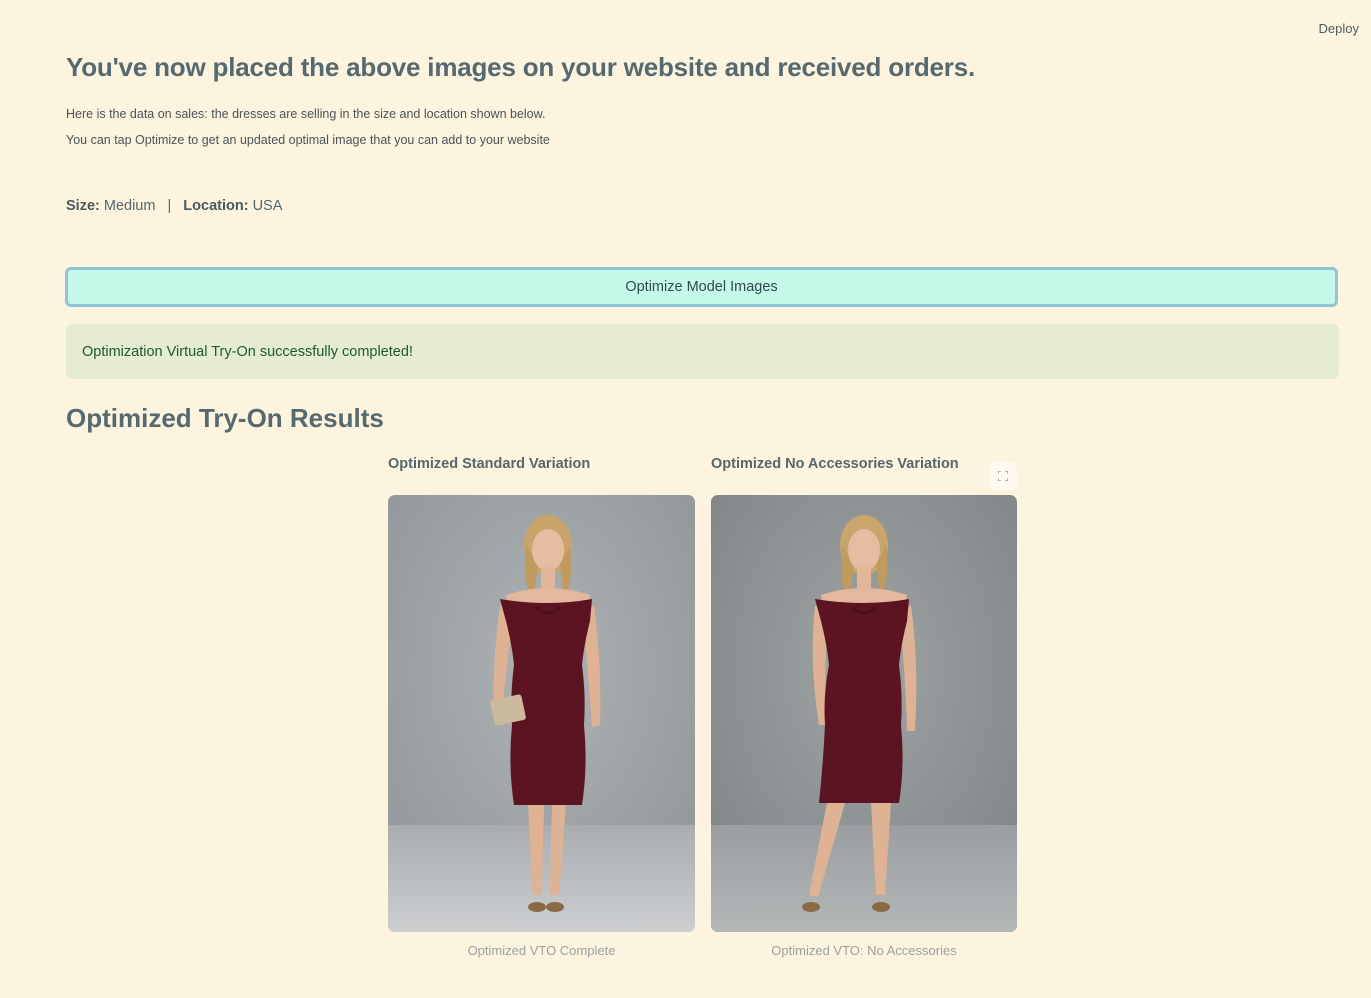 This screenshot has width=1371, height=998. I want to click on size-label: Size:, so click(83, 206).